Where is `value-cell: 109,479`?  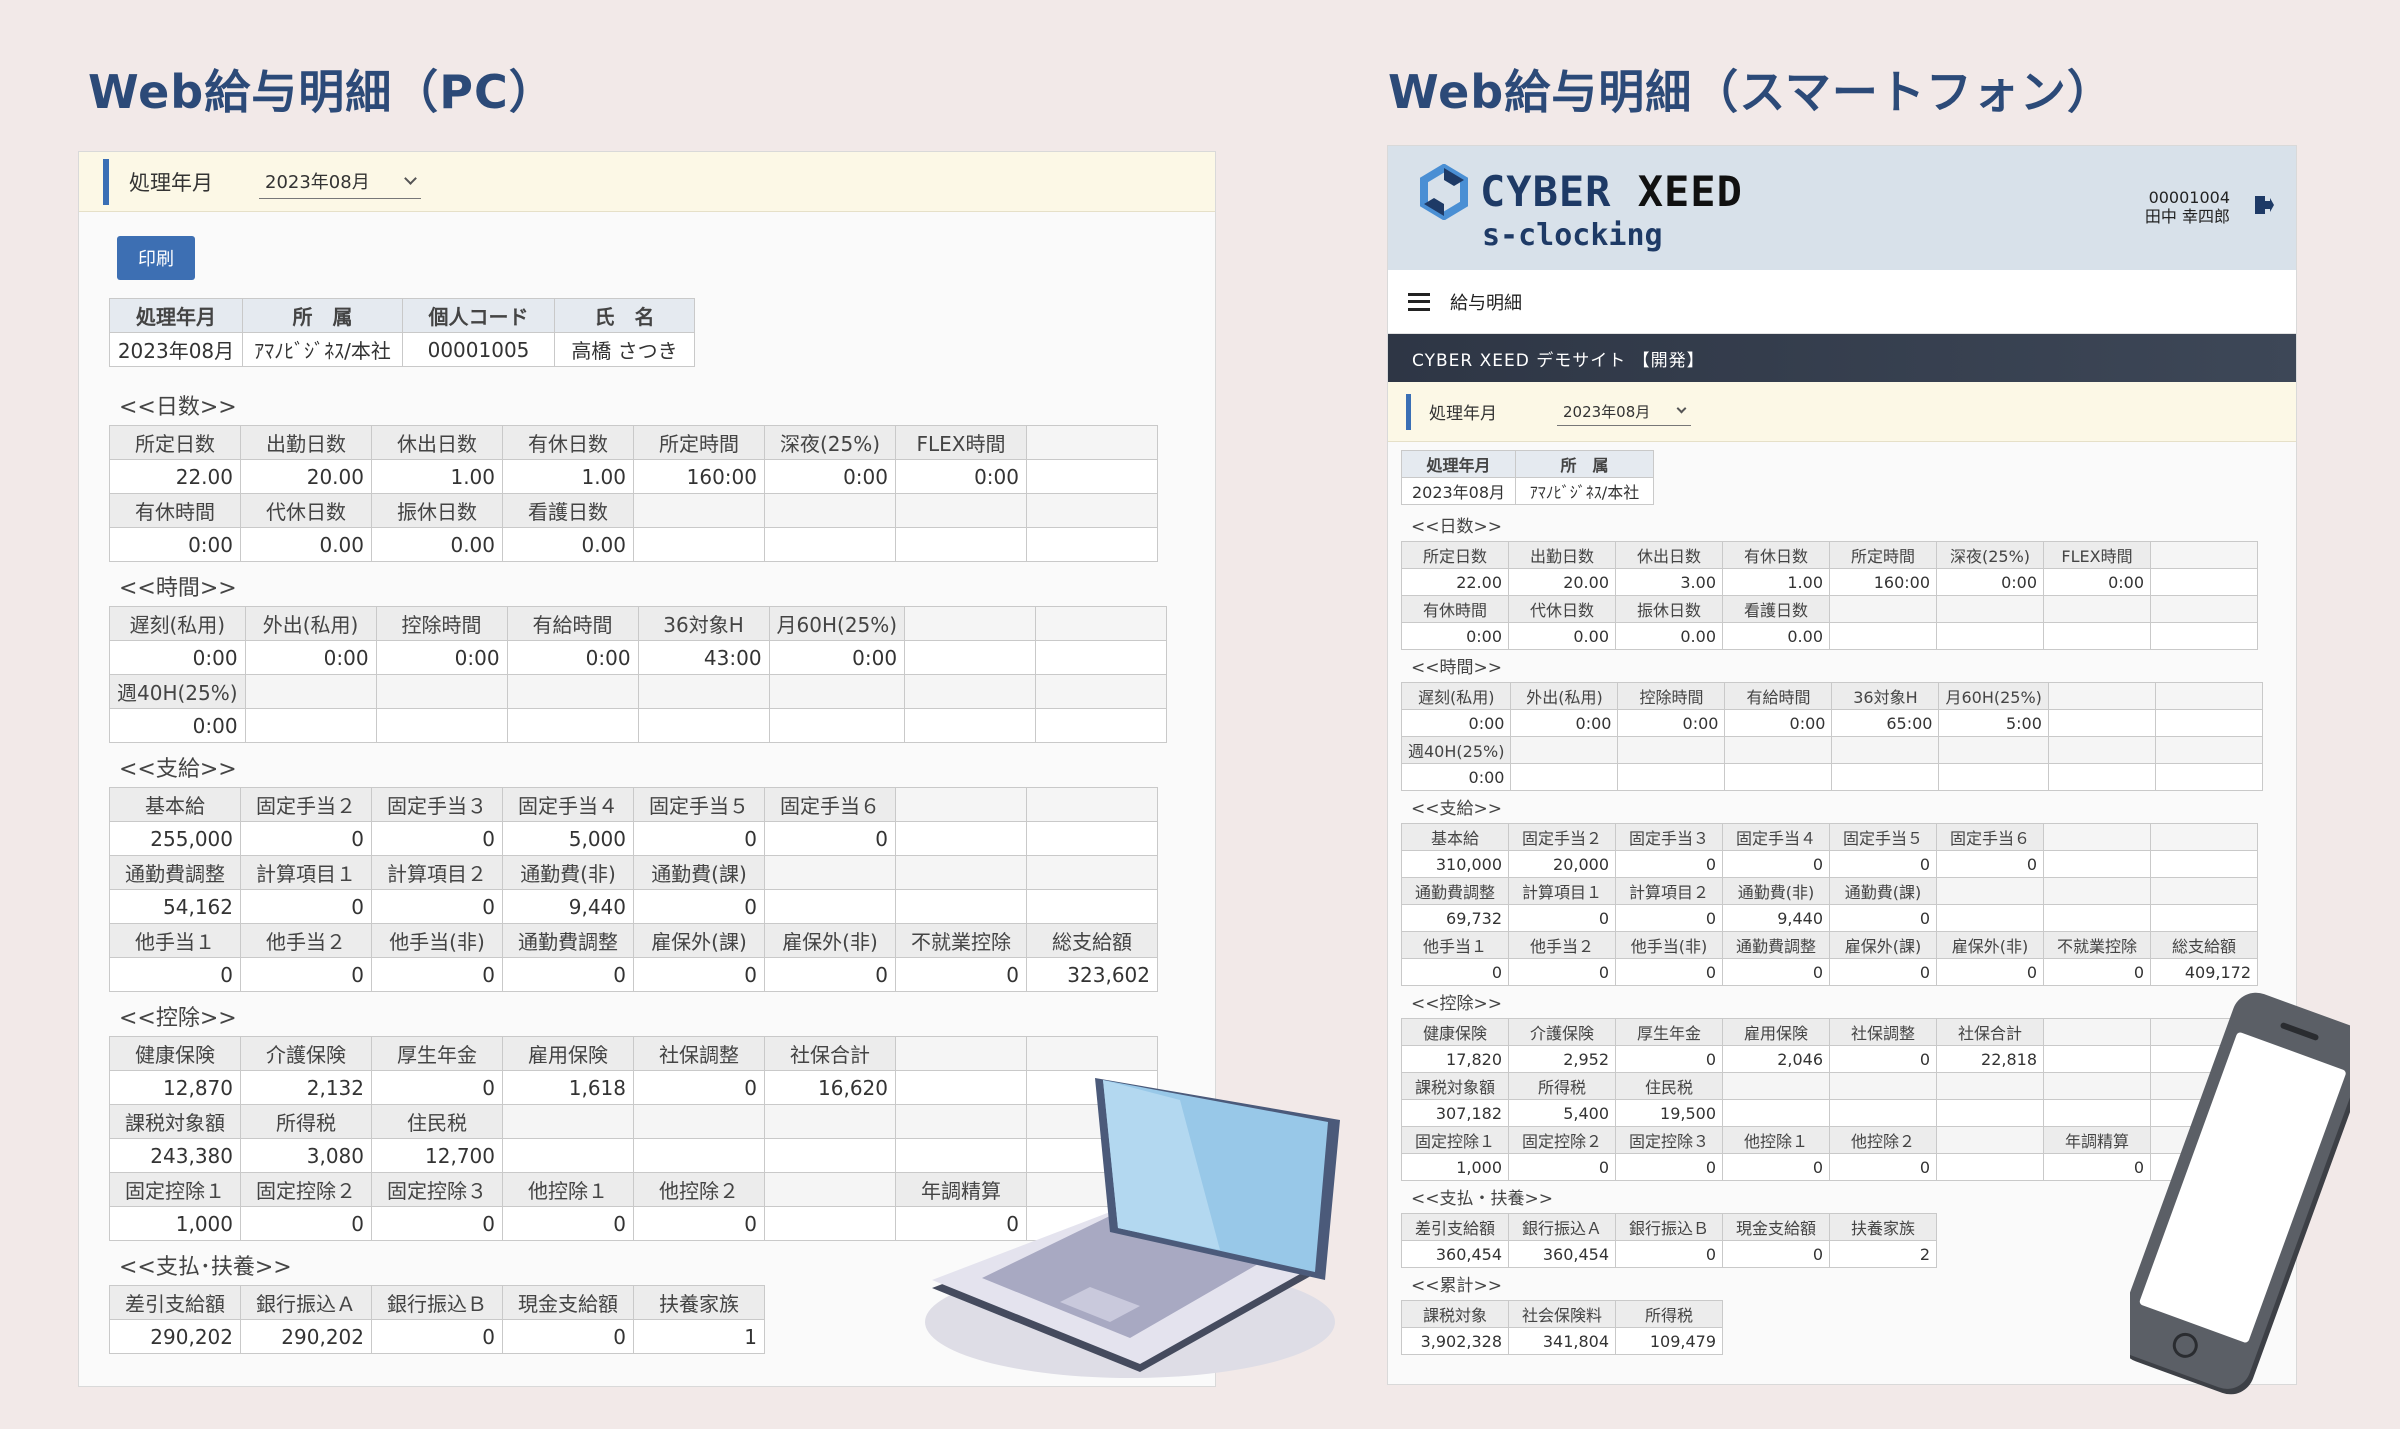 value-cell: 109,479 is located at coordinates (1669, 1341).